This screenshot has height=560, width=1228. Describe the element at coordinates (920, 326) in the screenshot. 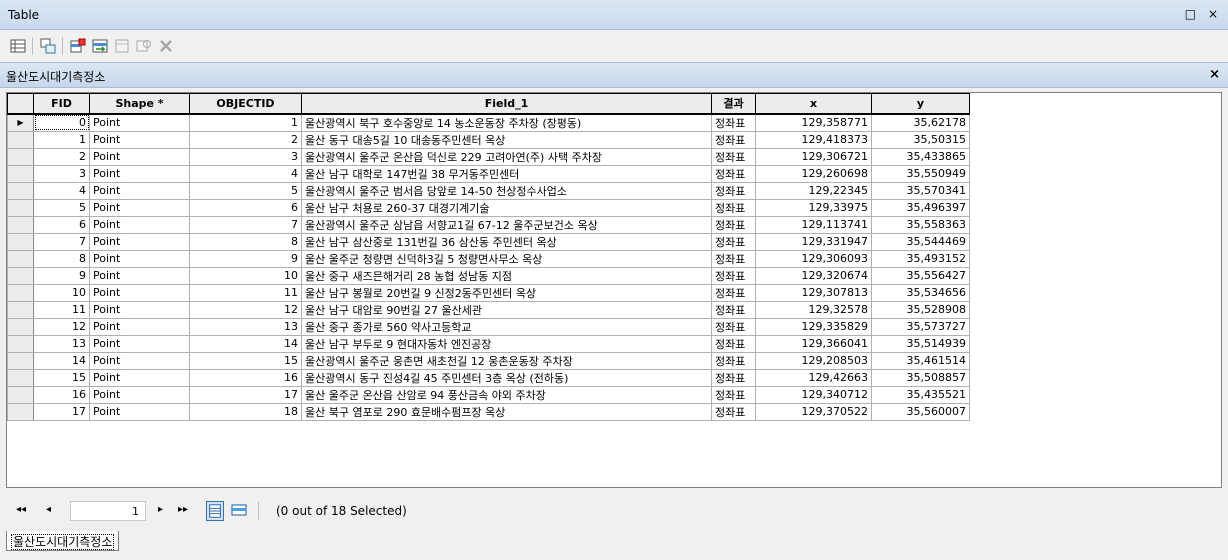

I see `cell-y: 35,573727` at that location.